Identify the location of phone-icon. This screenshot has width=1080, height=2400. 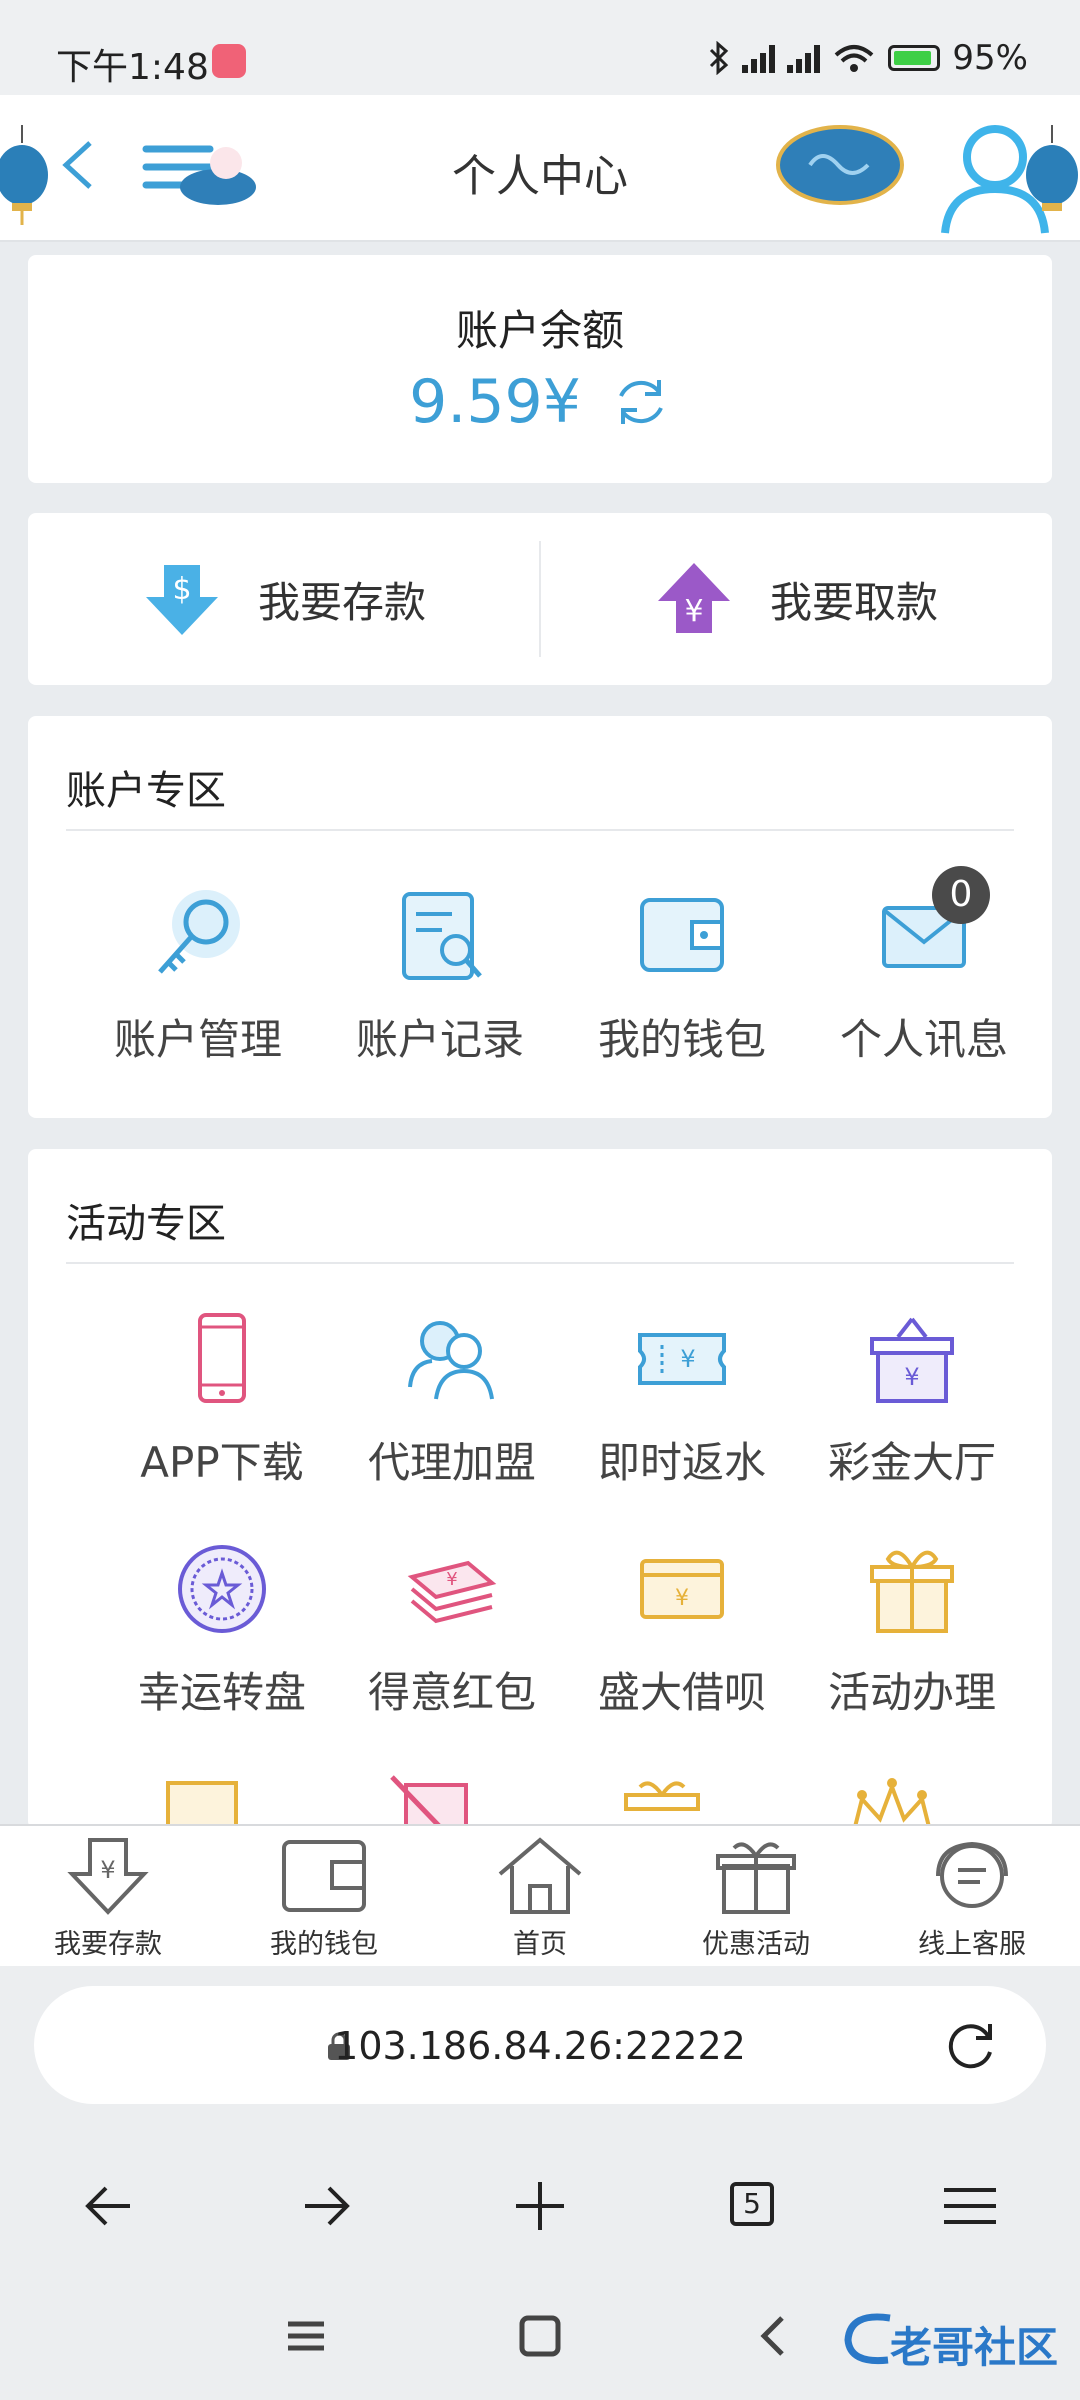
(222, 1358).